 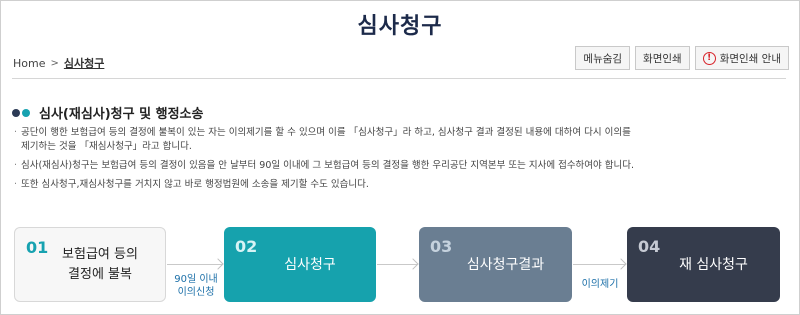 I want to click on print-label: 화면인쇄, so click(x=662, y=58).